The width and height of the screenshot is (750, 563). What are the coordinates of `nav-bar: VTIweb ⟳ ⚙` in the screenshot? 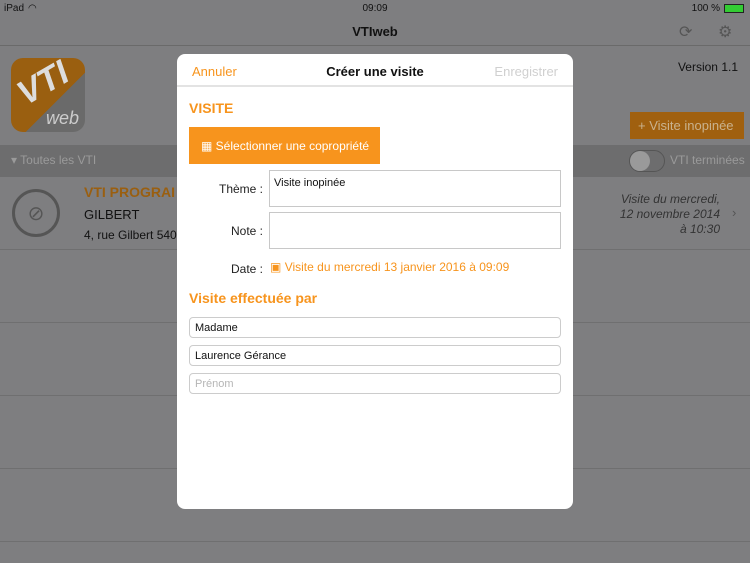 It's located at (375, 31).